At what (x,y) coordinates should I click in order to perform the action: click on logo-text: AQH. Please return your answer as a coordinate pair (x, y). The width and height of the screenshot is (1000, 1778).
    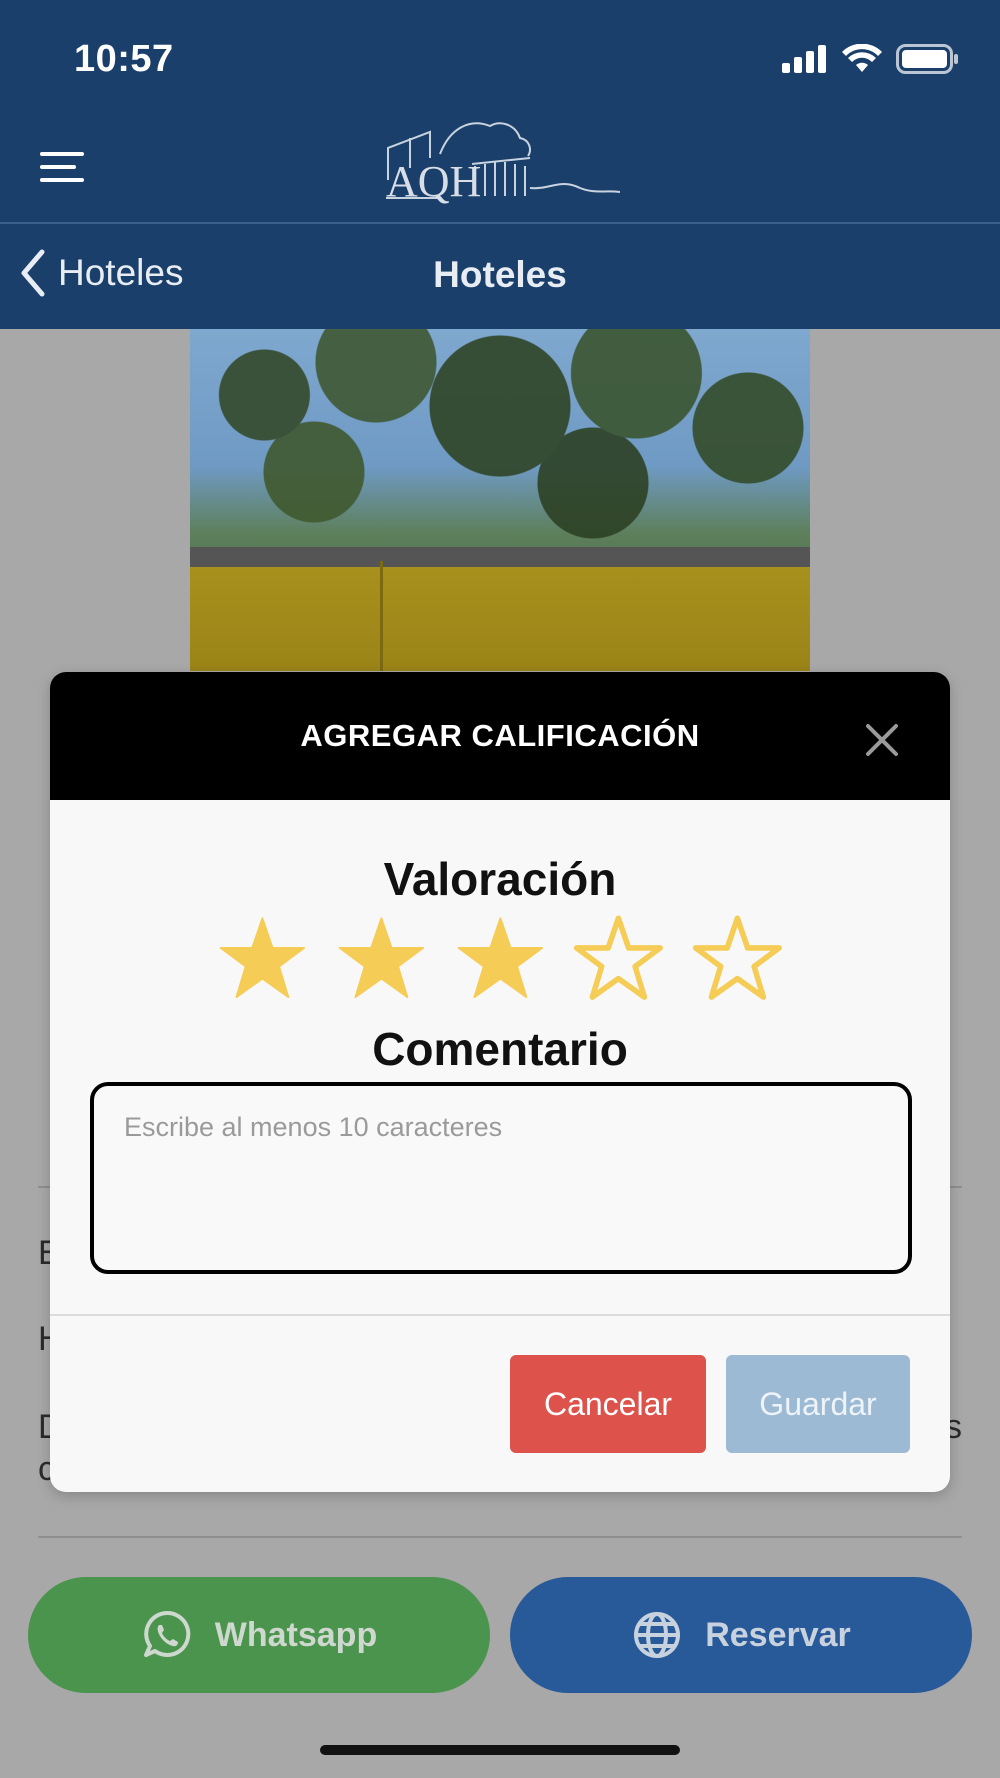
    Looking at the image, I should click on (433, 181).